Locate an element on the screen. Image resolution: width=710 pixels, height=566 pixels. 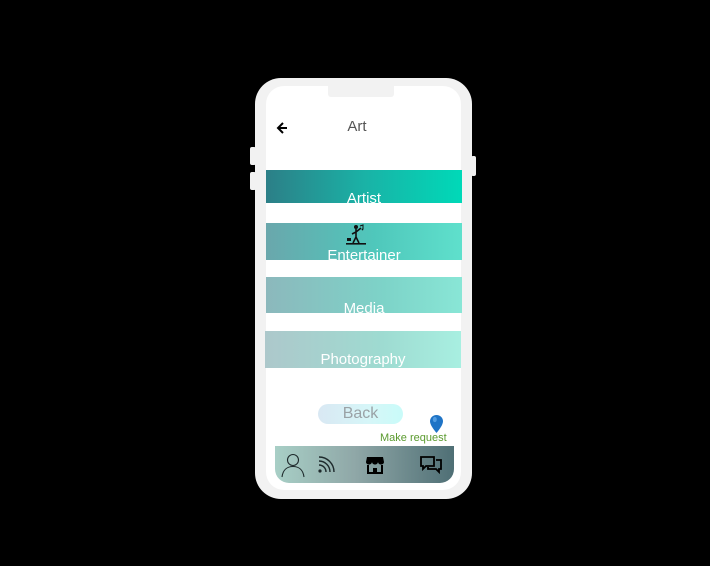
nav-chat is located at coordinates (431, 464).